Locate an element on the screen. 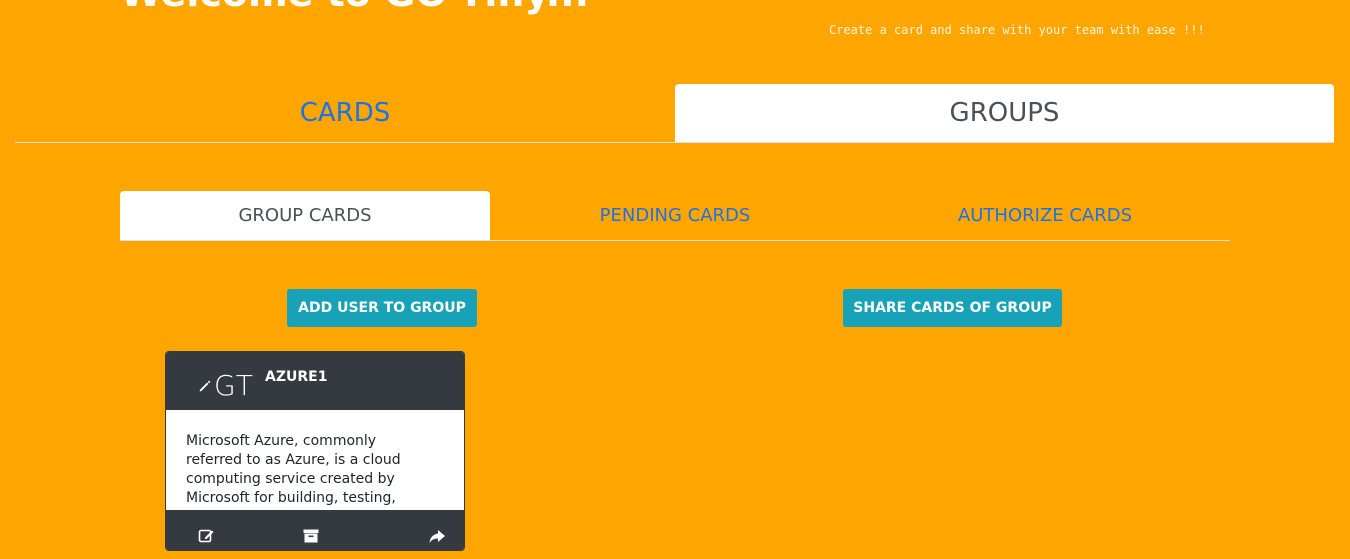 This screenshot has width=1350, height=559. tab-groups: GROUPS is located at coordinates (1004, 113).